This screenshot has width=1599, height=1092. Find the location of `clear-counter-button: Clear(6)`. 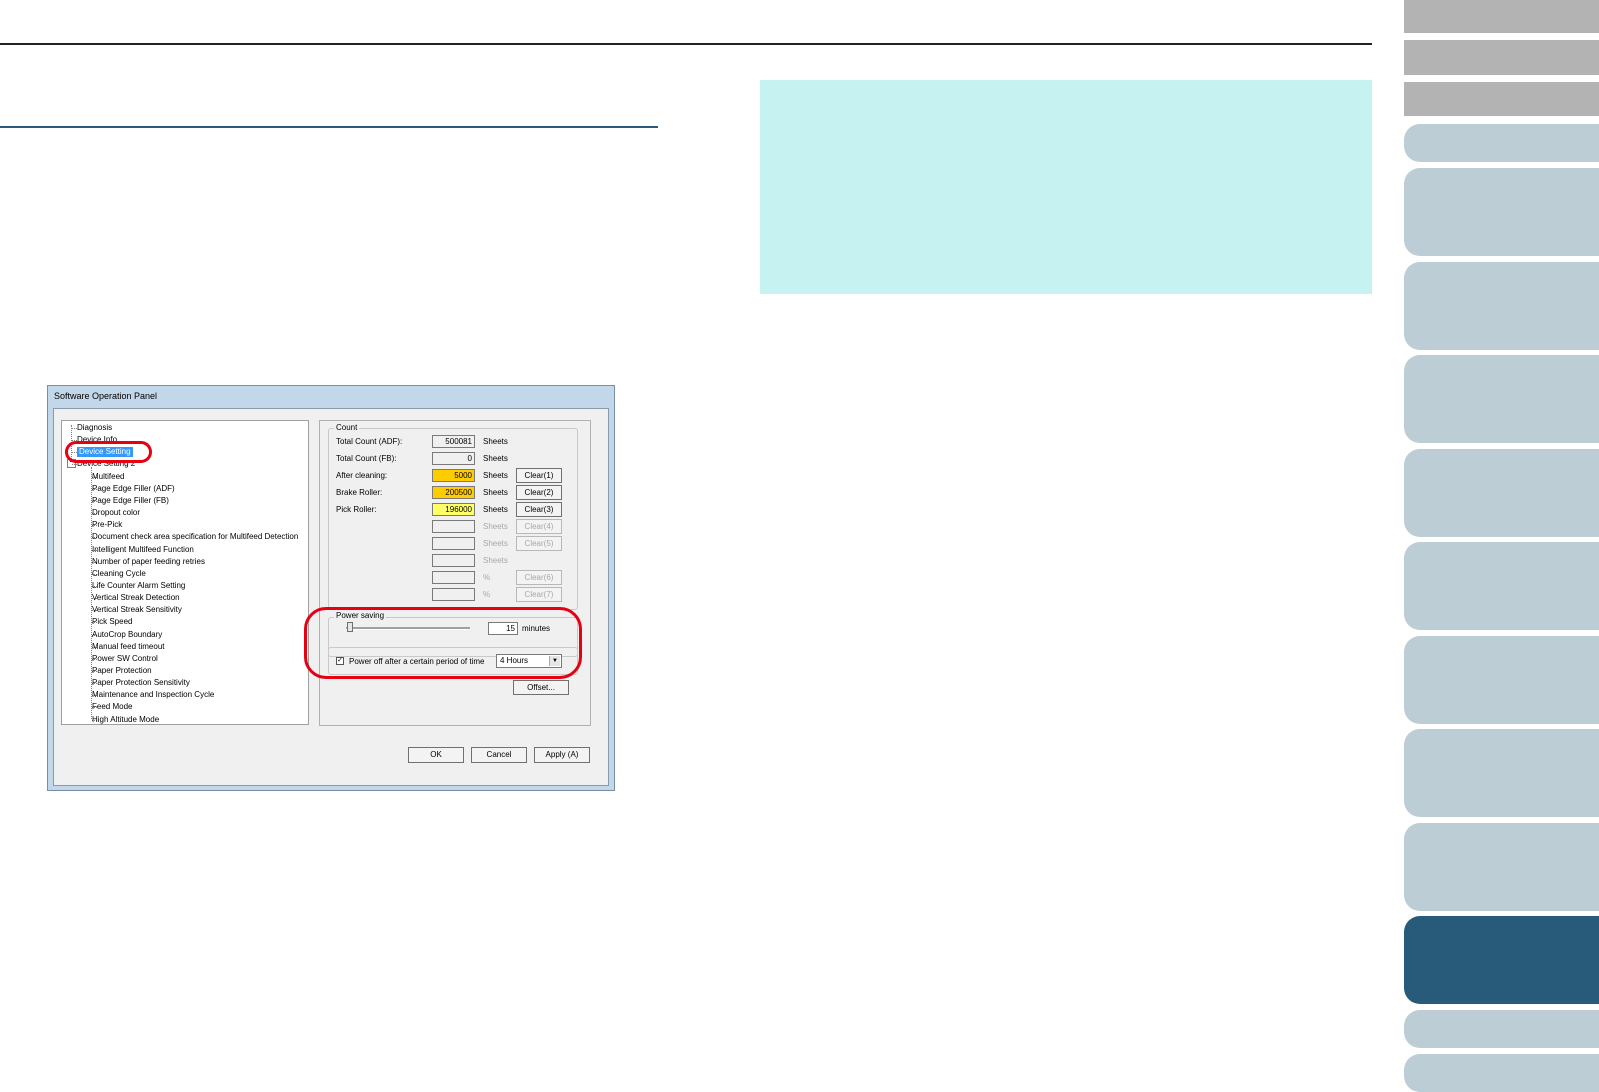

clear-counter-button: Clear(6) is located at coordinates (539, 577).